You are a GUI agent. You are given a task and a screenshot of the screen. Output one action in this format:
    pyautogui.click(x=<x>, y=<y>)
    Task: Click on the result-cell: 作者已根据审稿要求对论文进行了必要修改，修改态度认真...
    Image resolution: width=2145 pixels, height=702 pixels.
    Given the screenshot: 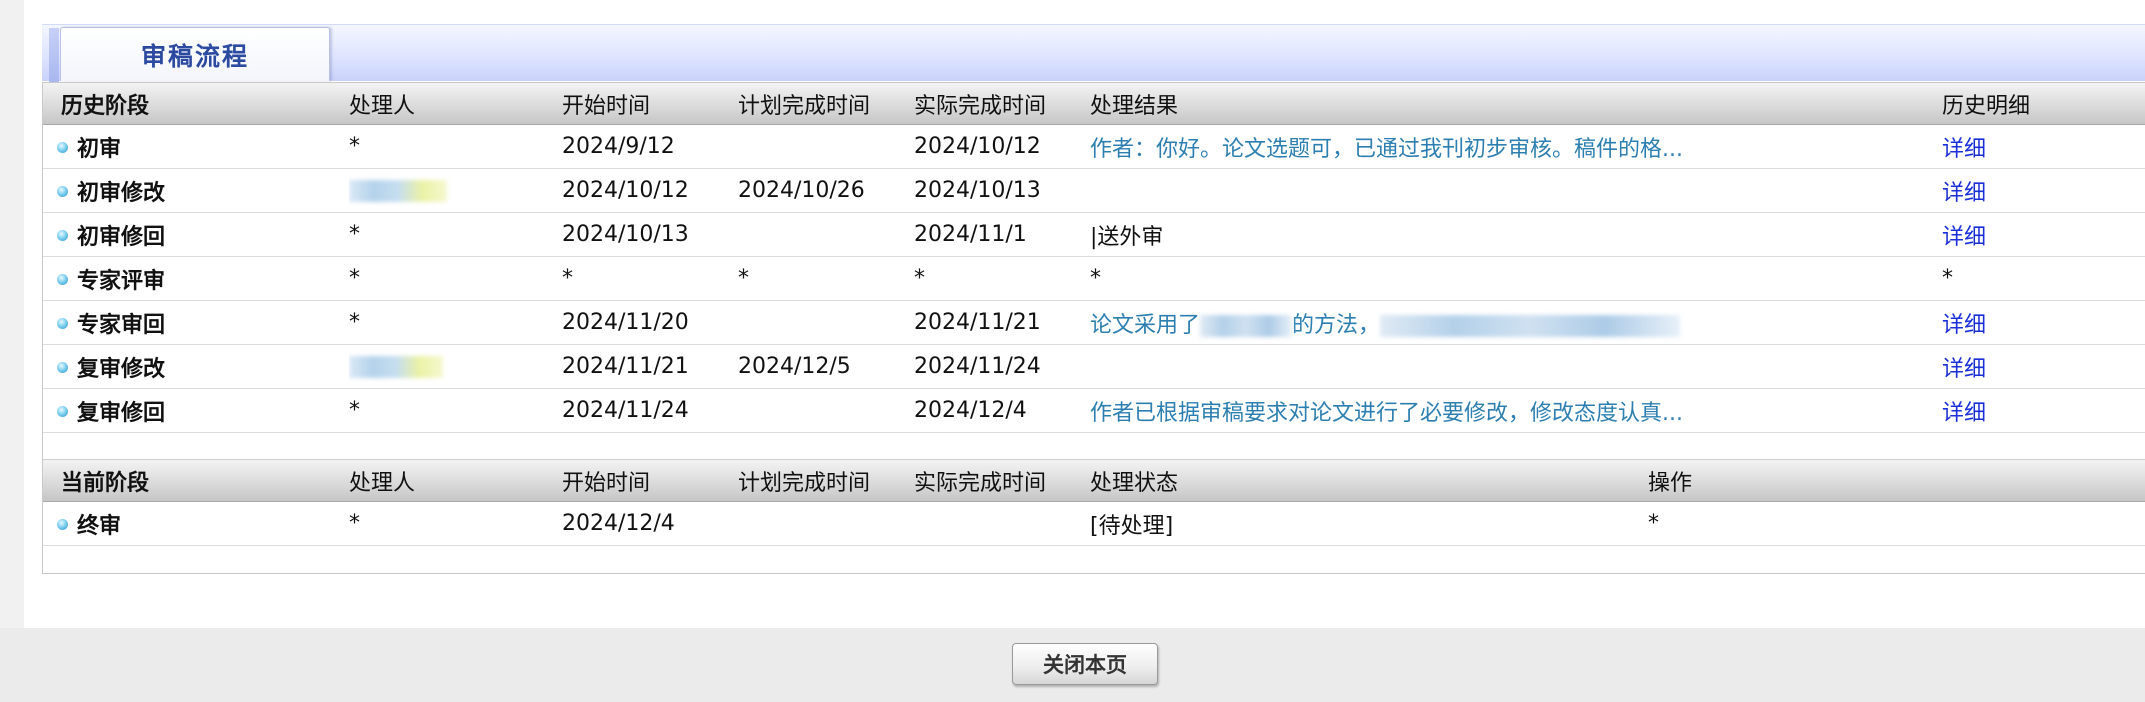 What is the action you would take?
    pyautogui.click(x=1516, y=410)
    